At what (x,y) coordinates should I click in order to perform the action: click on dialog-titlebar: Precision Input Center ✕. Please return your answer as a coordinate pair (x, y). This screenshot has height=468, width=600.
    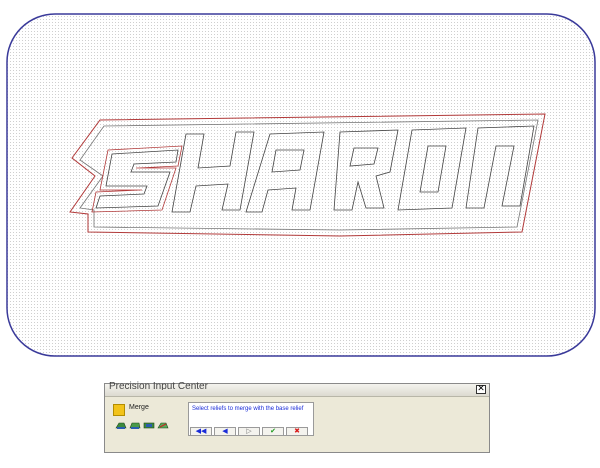
    Looking at the image, I should click on (297, 389).